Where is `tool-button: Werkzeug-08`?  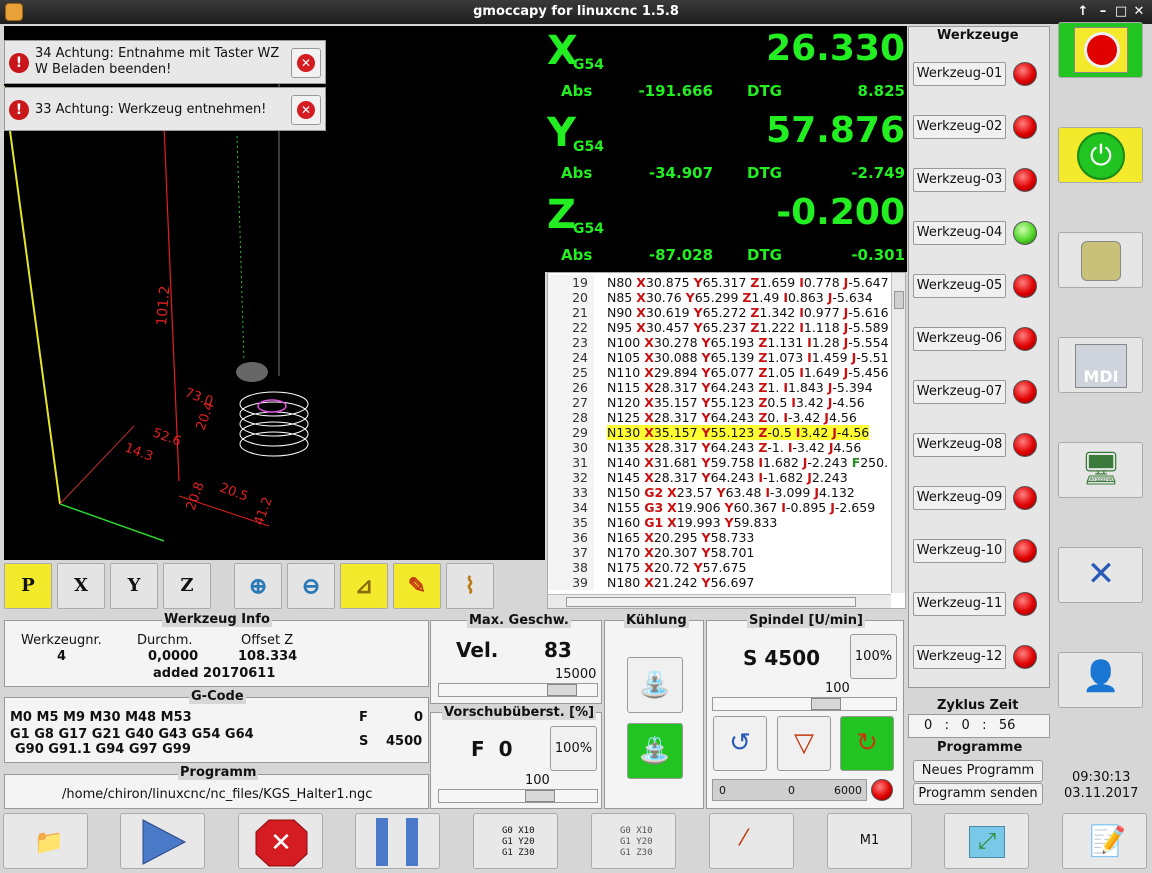 tool-button: Werkzeug-08 is located at coordinates (959, 445).